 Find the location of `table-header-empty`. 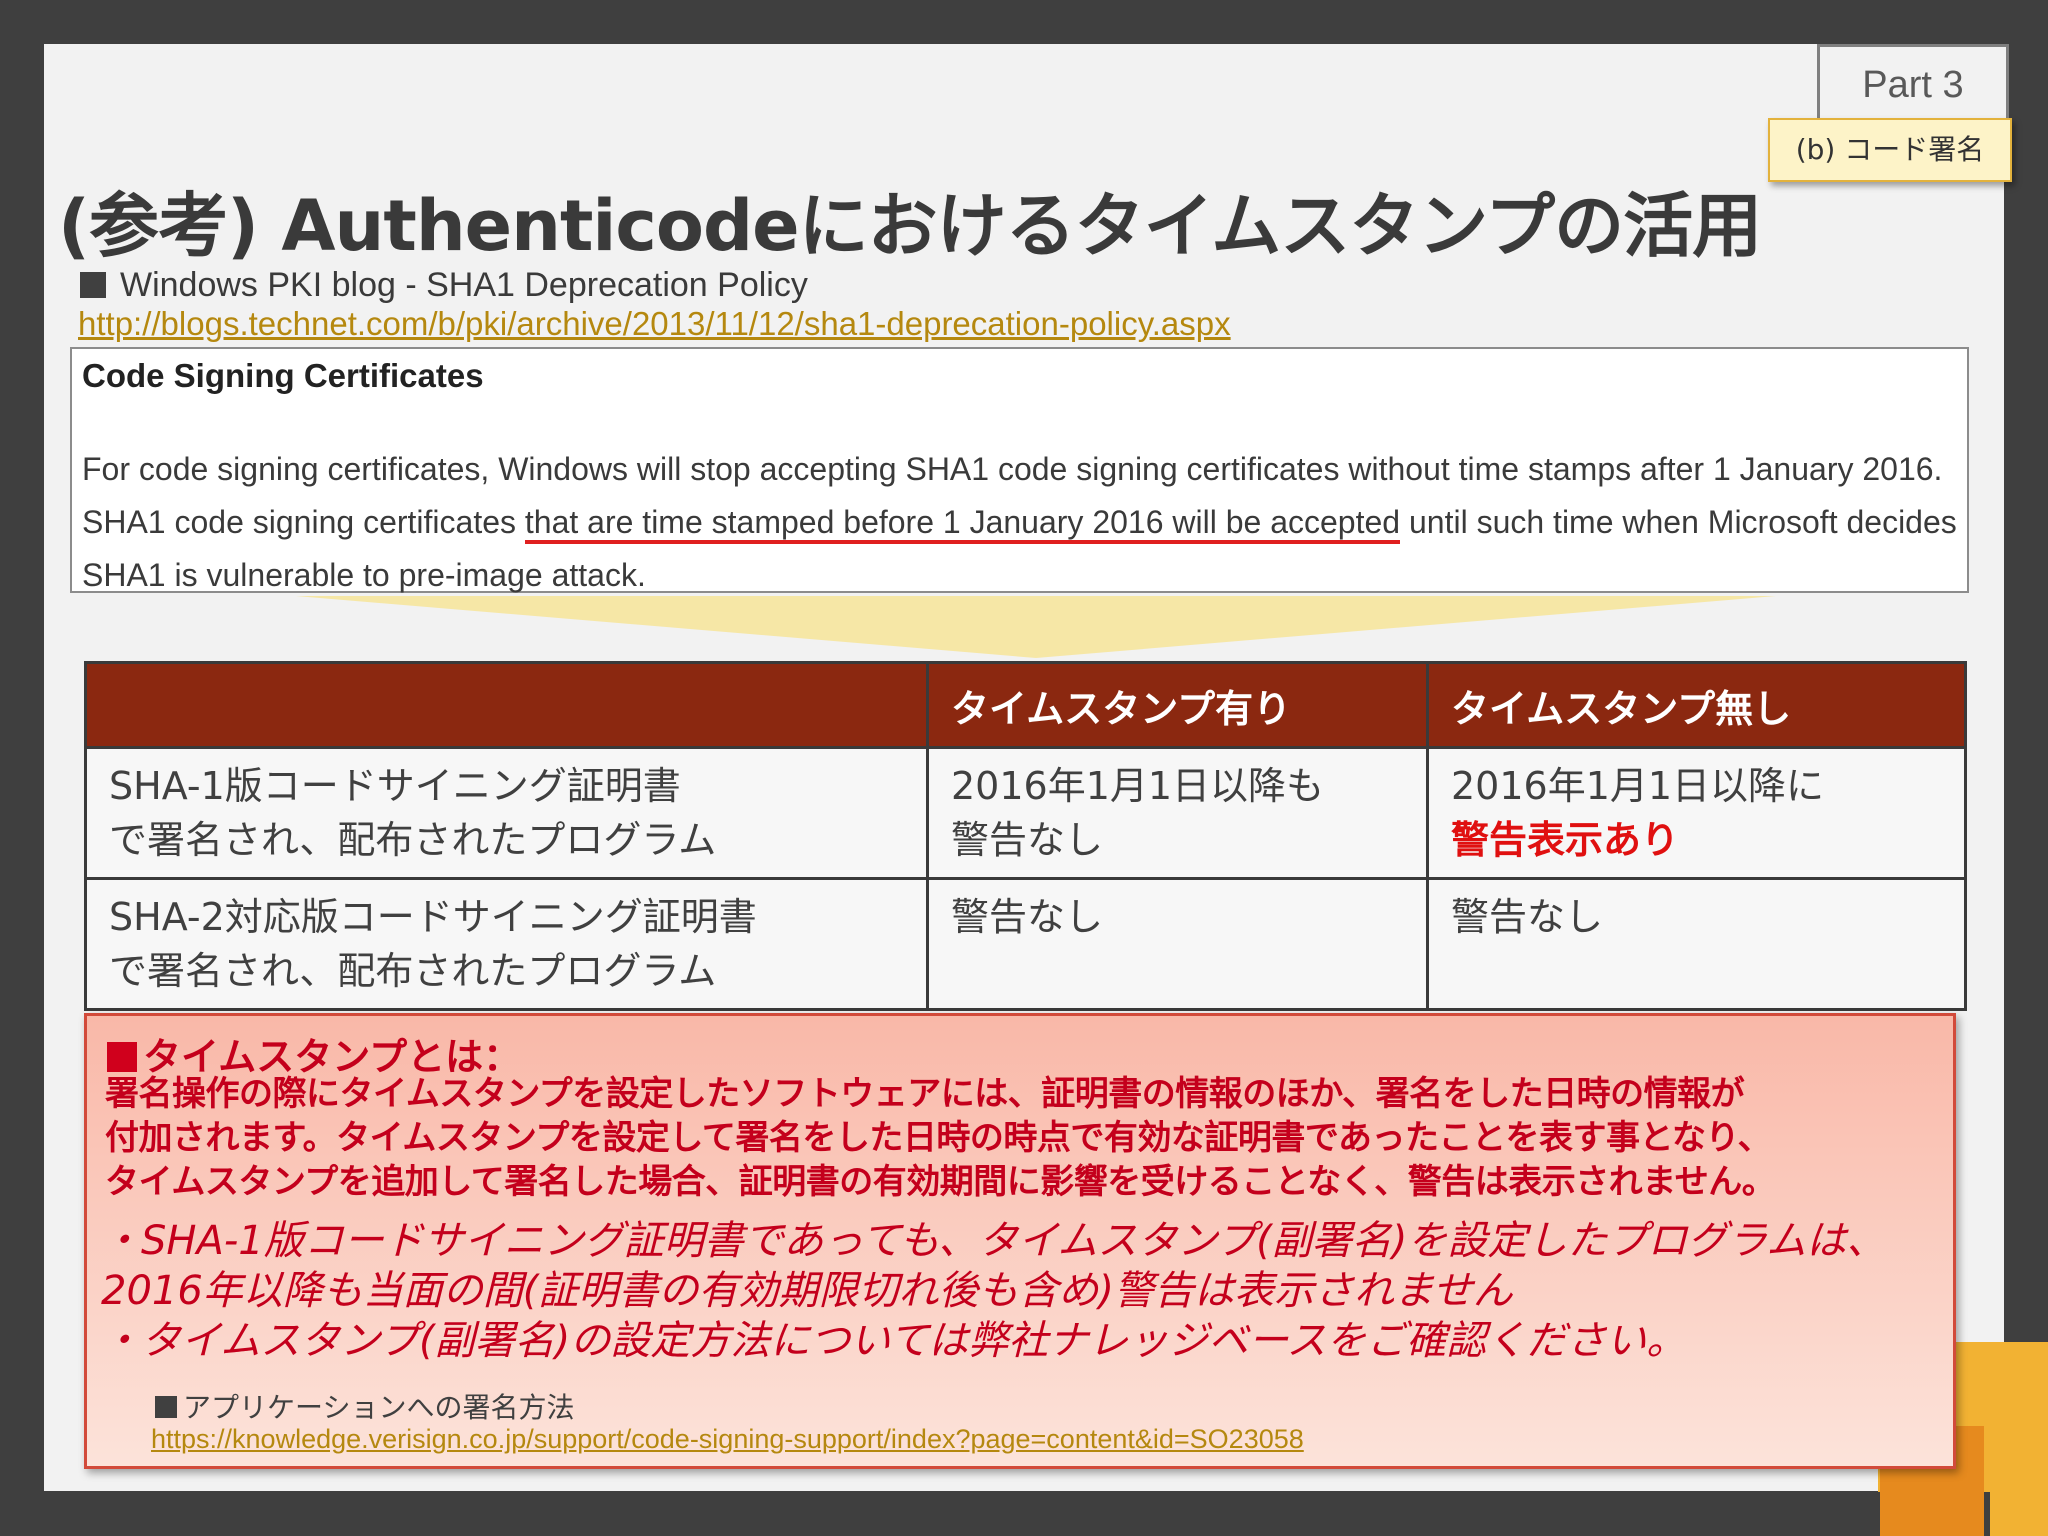

table-header-empty is located at coordinates (506, 705).